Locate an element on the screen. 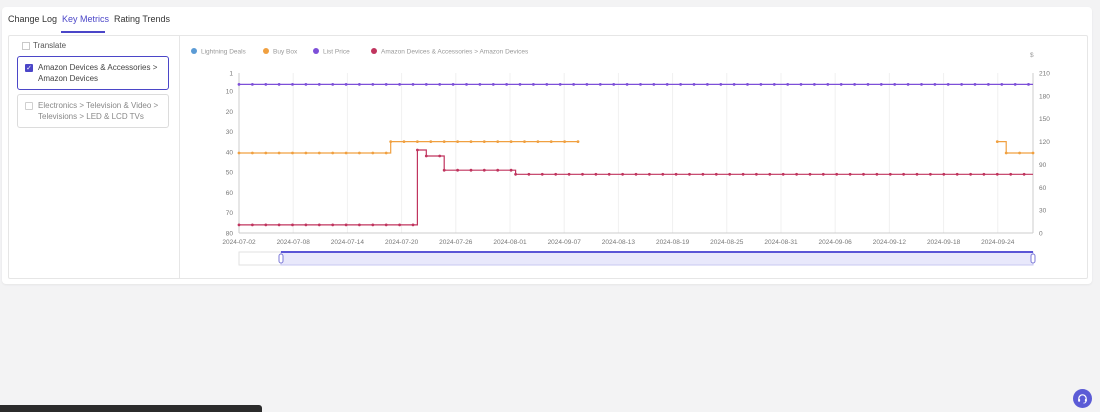 This screenshot has width=1100, height=412. x-tick-label: 2024-09-06 is located at coordinates (836, 242).